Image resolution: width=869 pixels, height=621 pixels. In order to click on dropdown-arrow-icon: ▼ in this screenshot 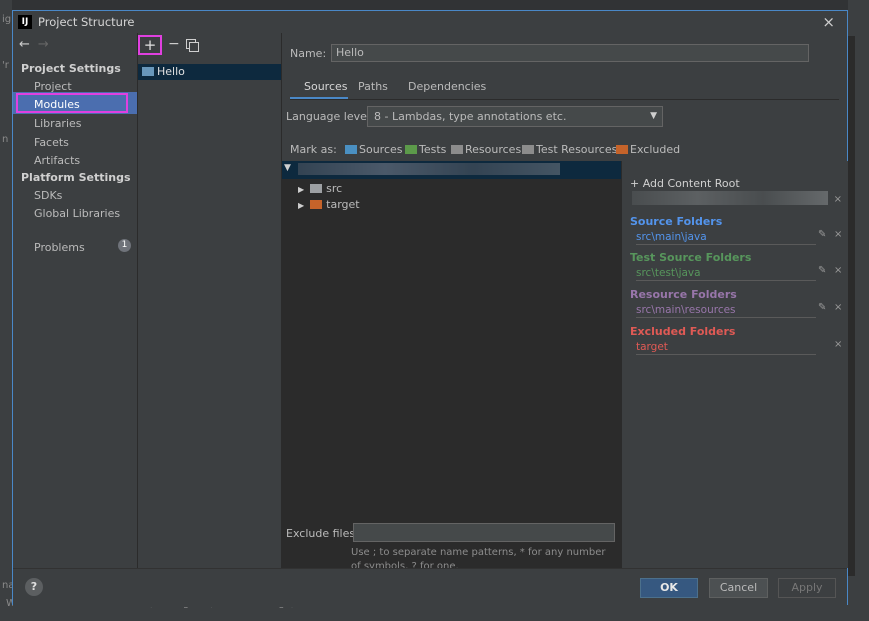, I will do `click(653, 116)`.